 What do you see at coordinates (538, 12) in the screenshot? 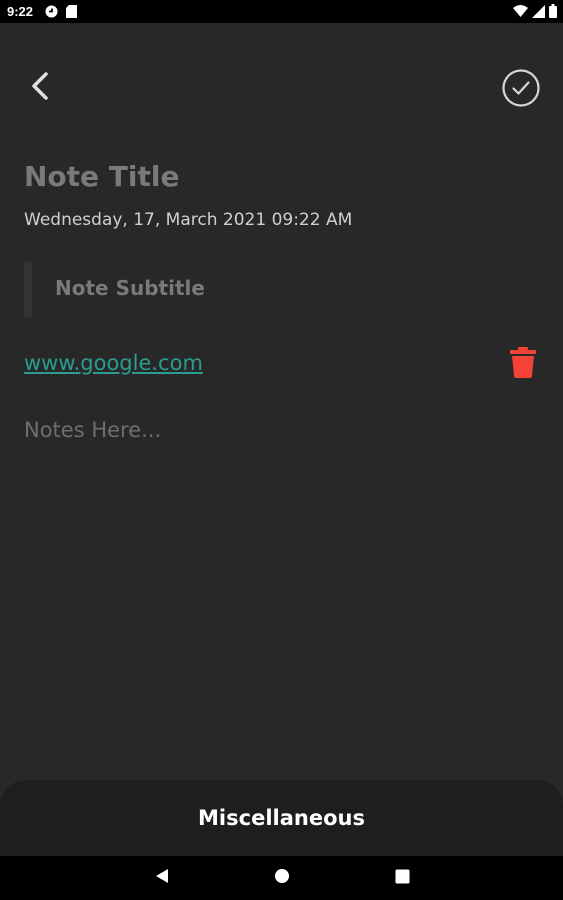
I see `signal-icon` at bounding box center [538, 12].